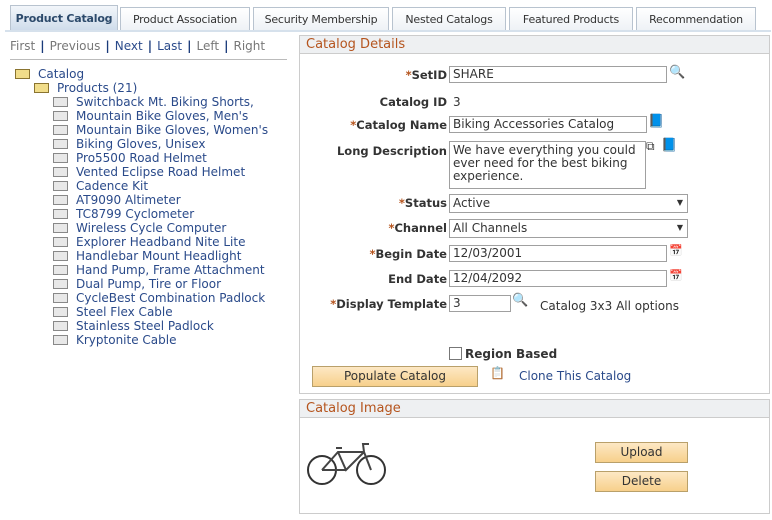 The image size is (772, 520). Describe the element at coordinates (23, 46) in the screenshot. I see `nav-first: First` at that location.